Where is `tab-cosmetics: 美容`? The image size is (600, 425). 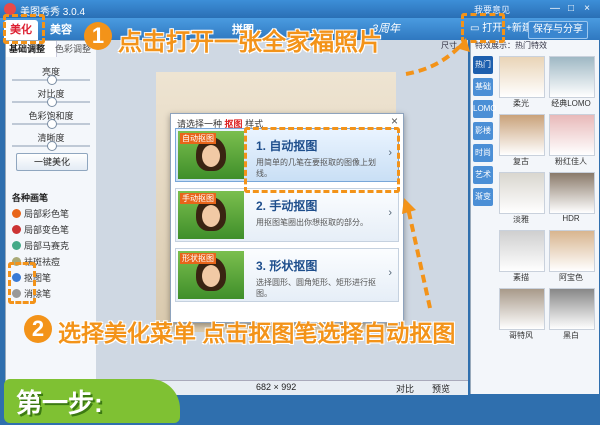 tab-cosmetics: 美容 is located at coordinates (61, 30).